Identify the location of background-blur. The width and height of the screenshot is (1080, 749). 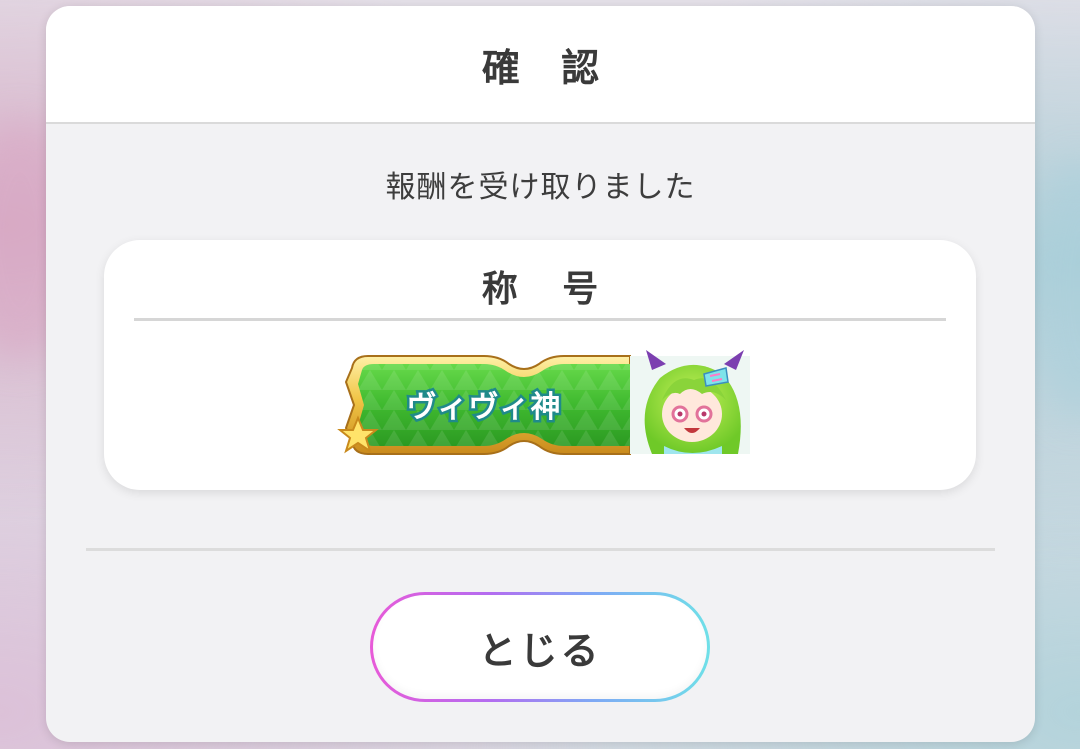
(1055, 290).